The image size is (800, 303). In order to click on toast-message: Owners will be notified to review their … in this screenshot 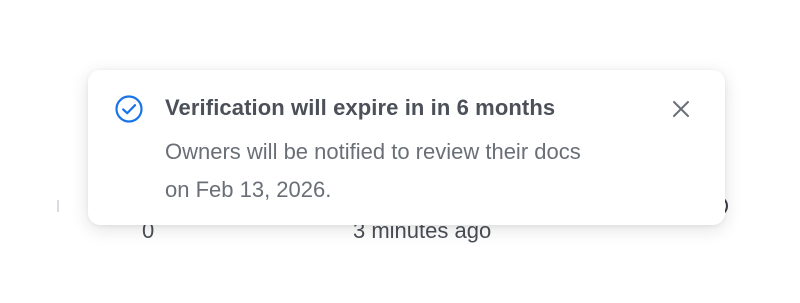, I will do `click(373, 170)`.